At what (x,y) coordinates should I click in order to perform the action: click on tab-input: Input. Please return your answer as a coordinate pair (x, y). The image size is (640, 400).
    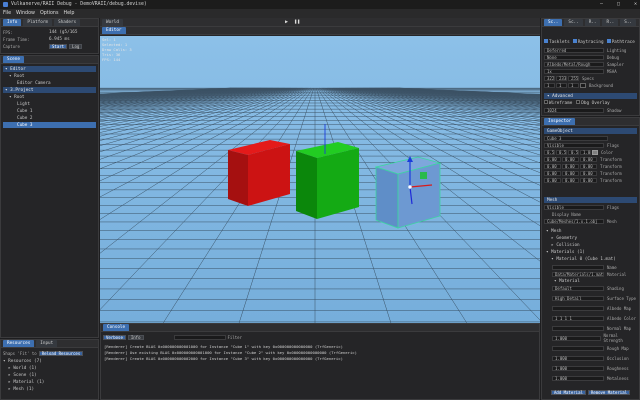
    Looking at the image, I should click on (47, 343).